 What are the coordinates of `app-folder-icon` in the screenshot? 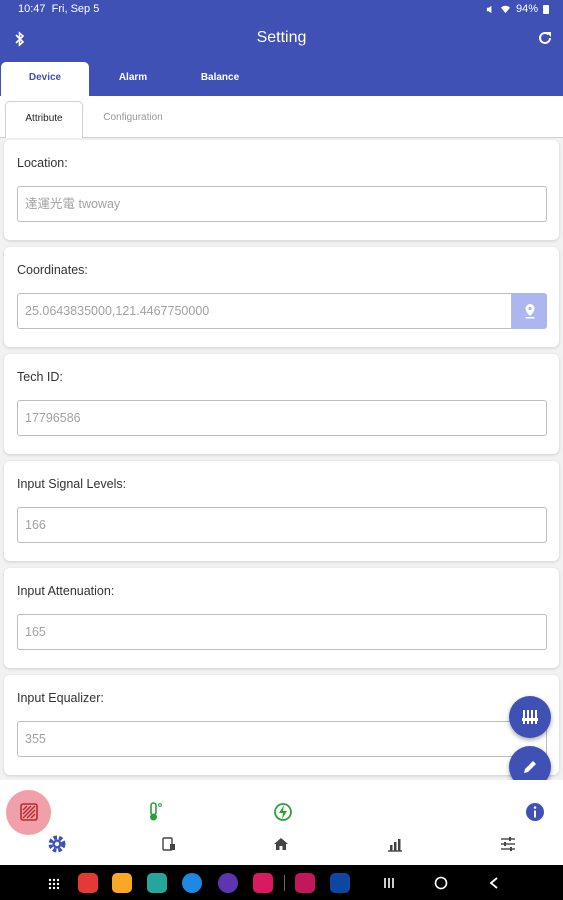 It's located at (122, 883).